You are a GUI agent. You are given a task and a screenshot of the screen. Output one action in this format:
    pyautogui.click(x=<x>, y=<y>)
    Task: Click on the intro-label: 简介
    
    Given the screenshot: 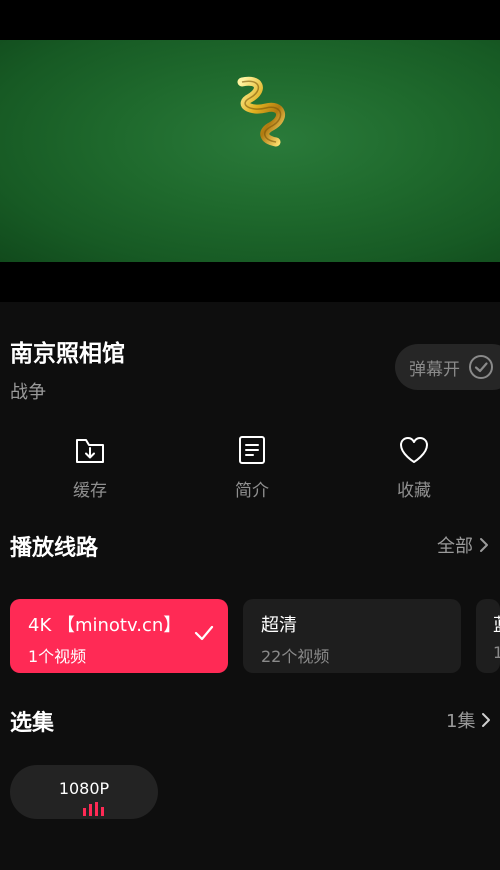 What is the action you would take?
    pyautogui.click(x=252, y=491)
    